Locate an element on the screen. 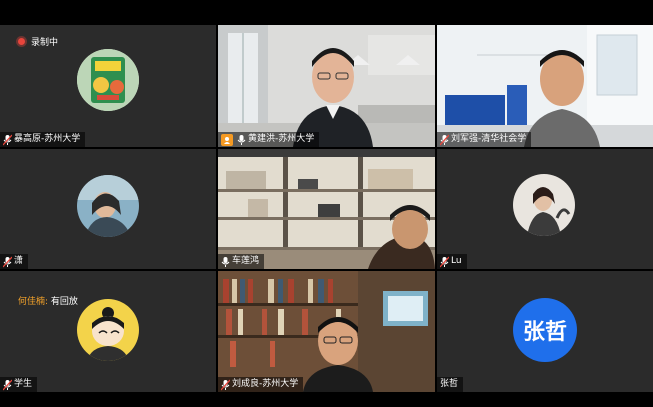 The height and width of the screenshot is (407, 653). participant-name: 刘成良-苏州大学 is located at coordinates (265, 384).